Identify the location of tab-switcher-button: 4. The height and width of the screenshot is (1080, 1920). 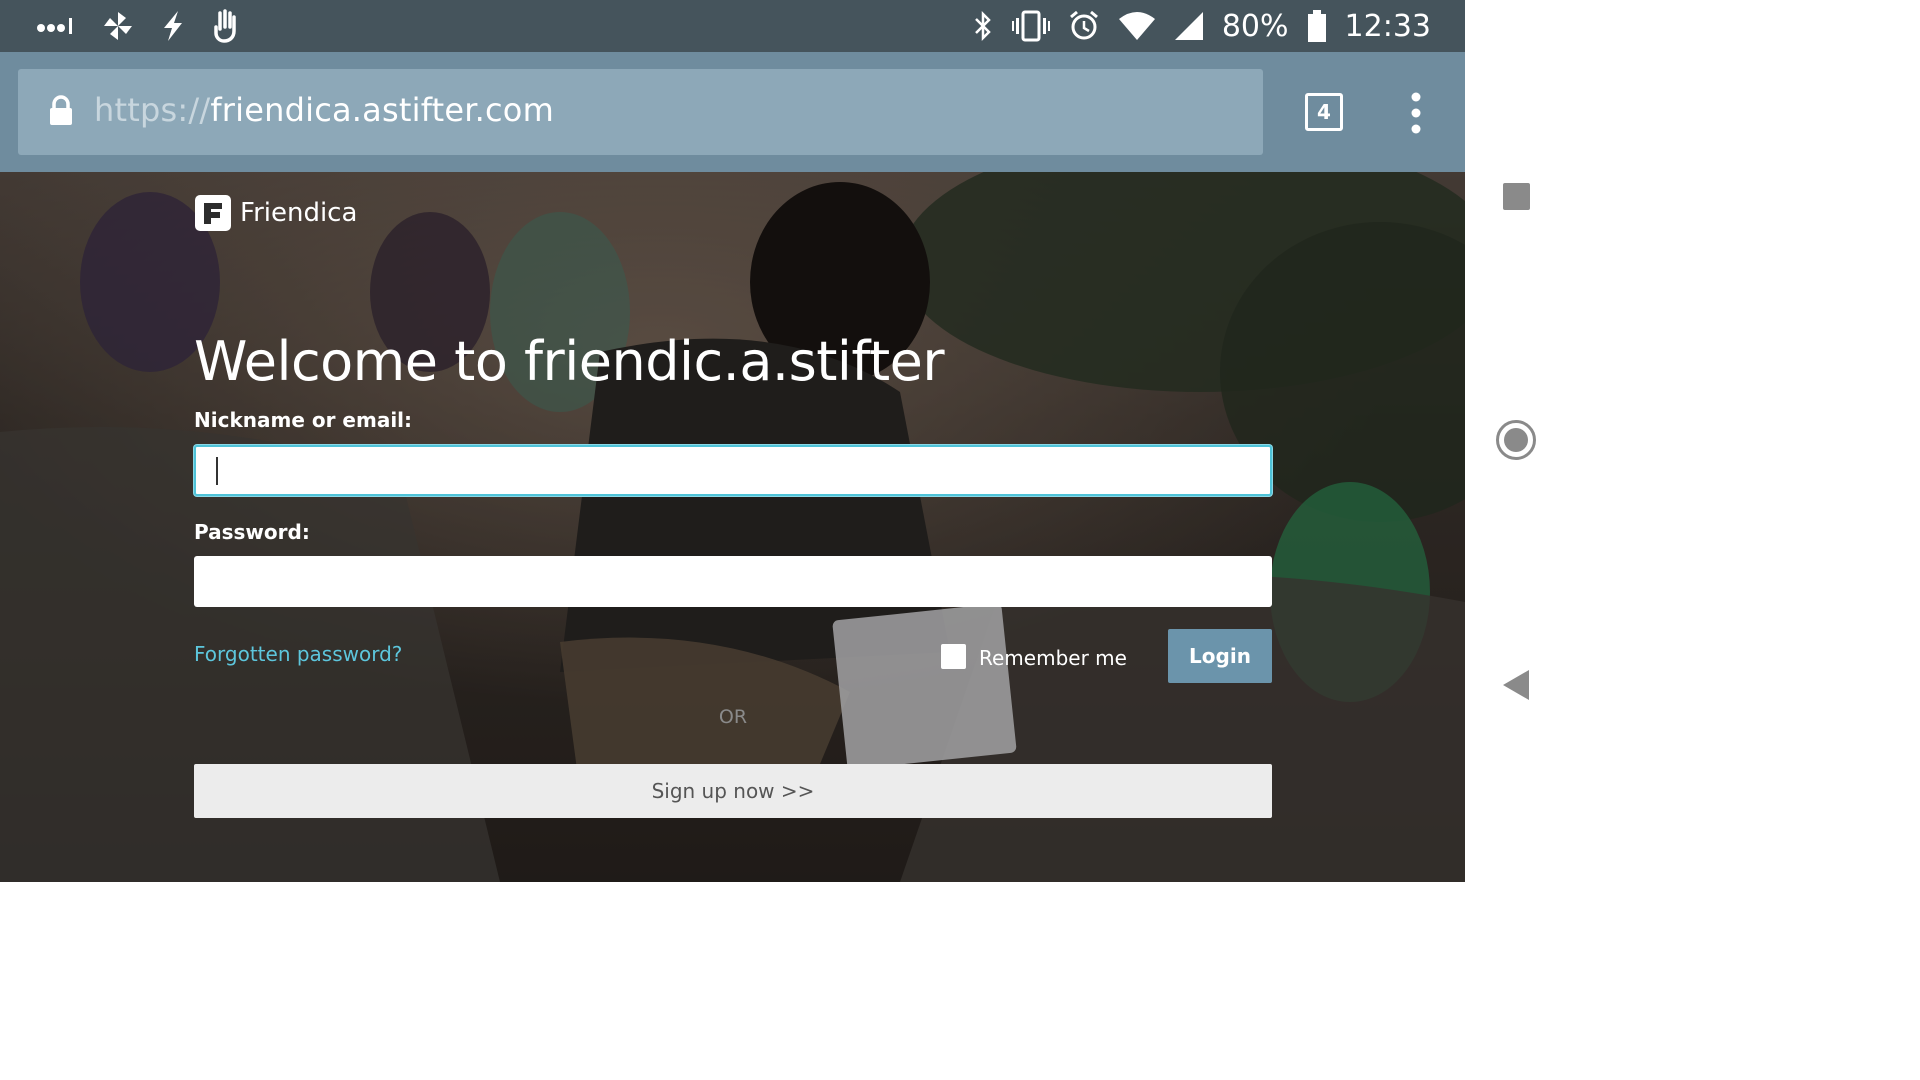
(1324, 112).